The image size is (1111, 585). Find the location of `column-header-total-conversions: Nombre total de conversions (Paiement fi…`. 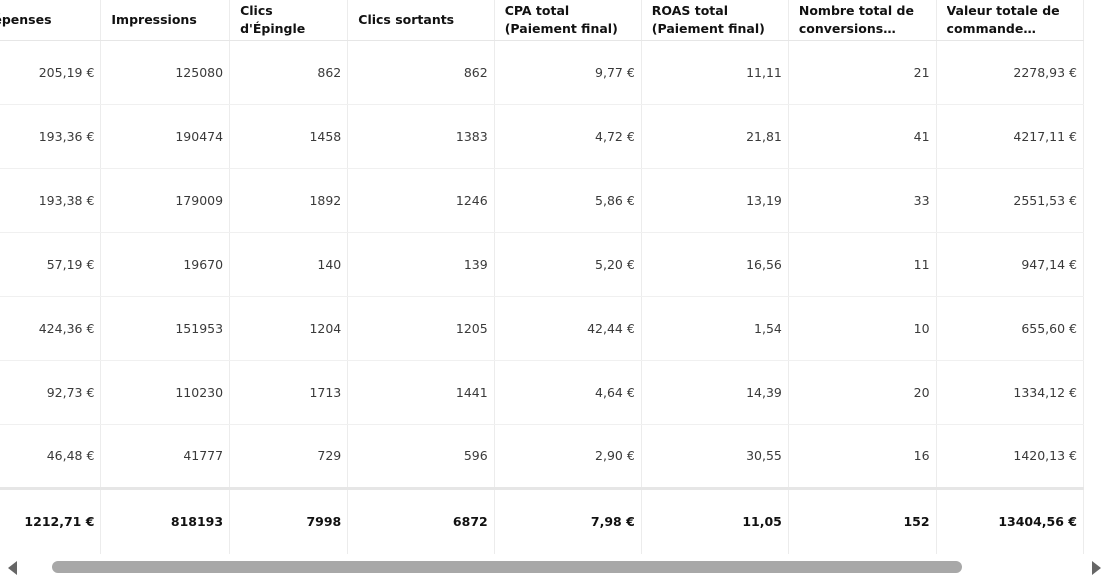

column-header-total-conversions: Nombre total de conversions (Paiement fi… is located at coordinates (862, 20).